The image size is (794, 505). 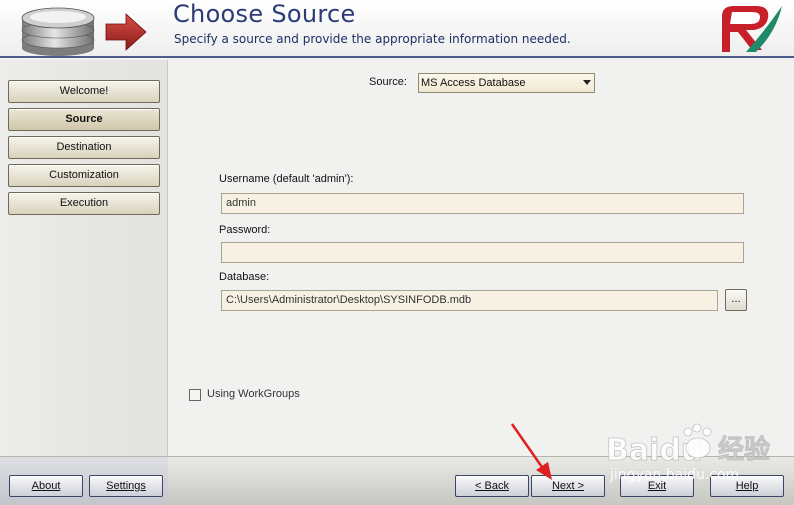 I want to click on watermark-url: jingyan.baidu.com, so click(x=675, y=475).